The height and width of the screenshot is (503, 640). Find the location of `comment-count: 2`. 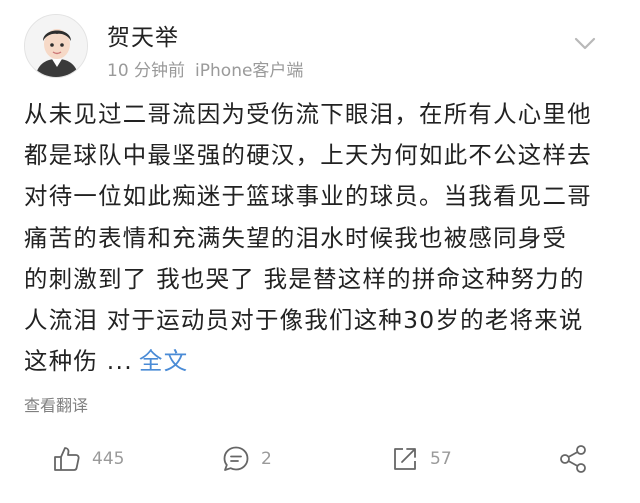

comment-count: 2 is located at coordinates (266, 459).